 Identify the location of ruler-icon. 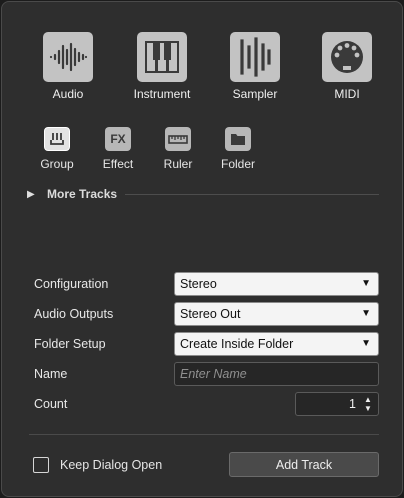
(178, 139).